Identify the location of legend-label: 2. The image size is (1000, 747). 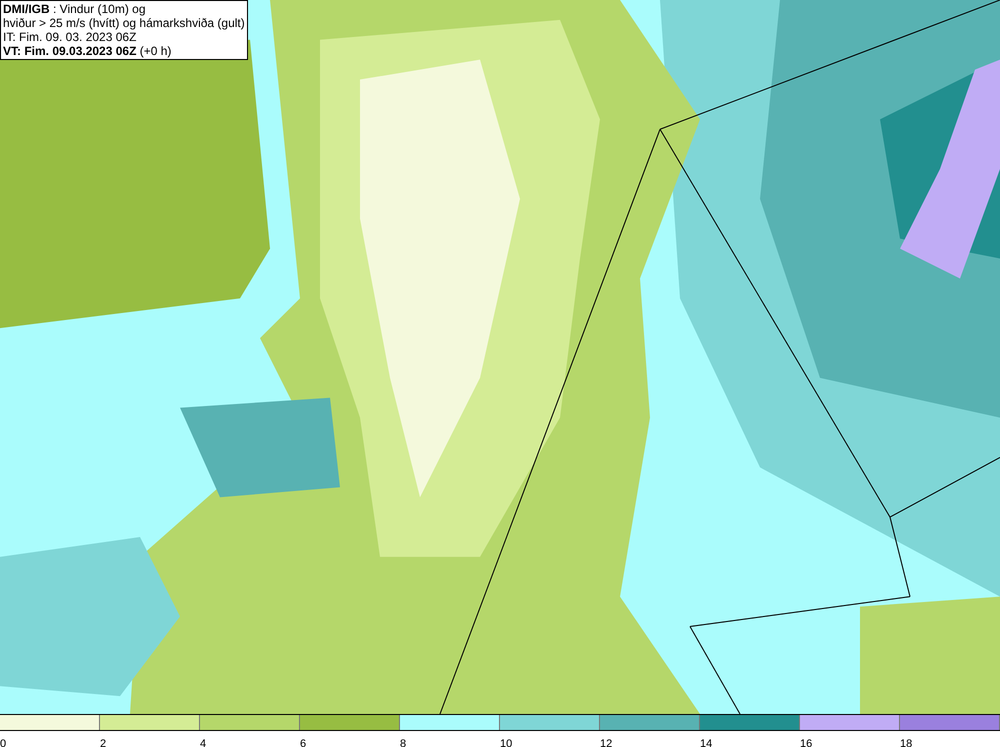
(103, 742).